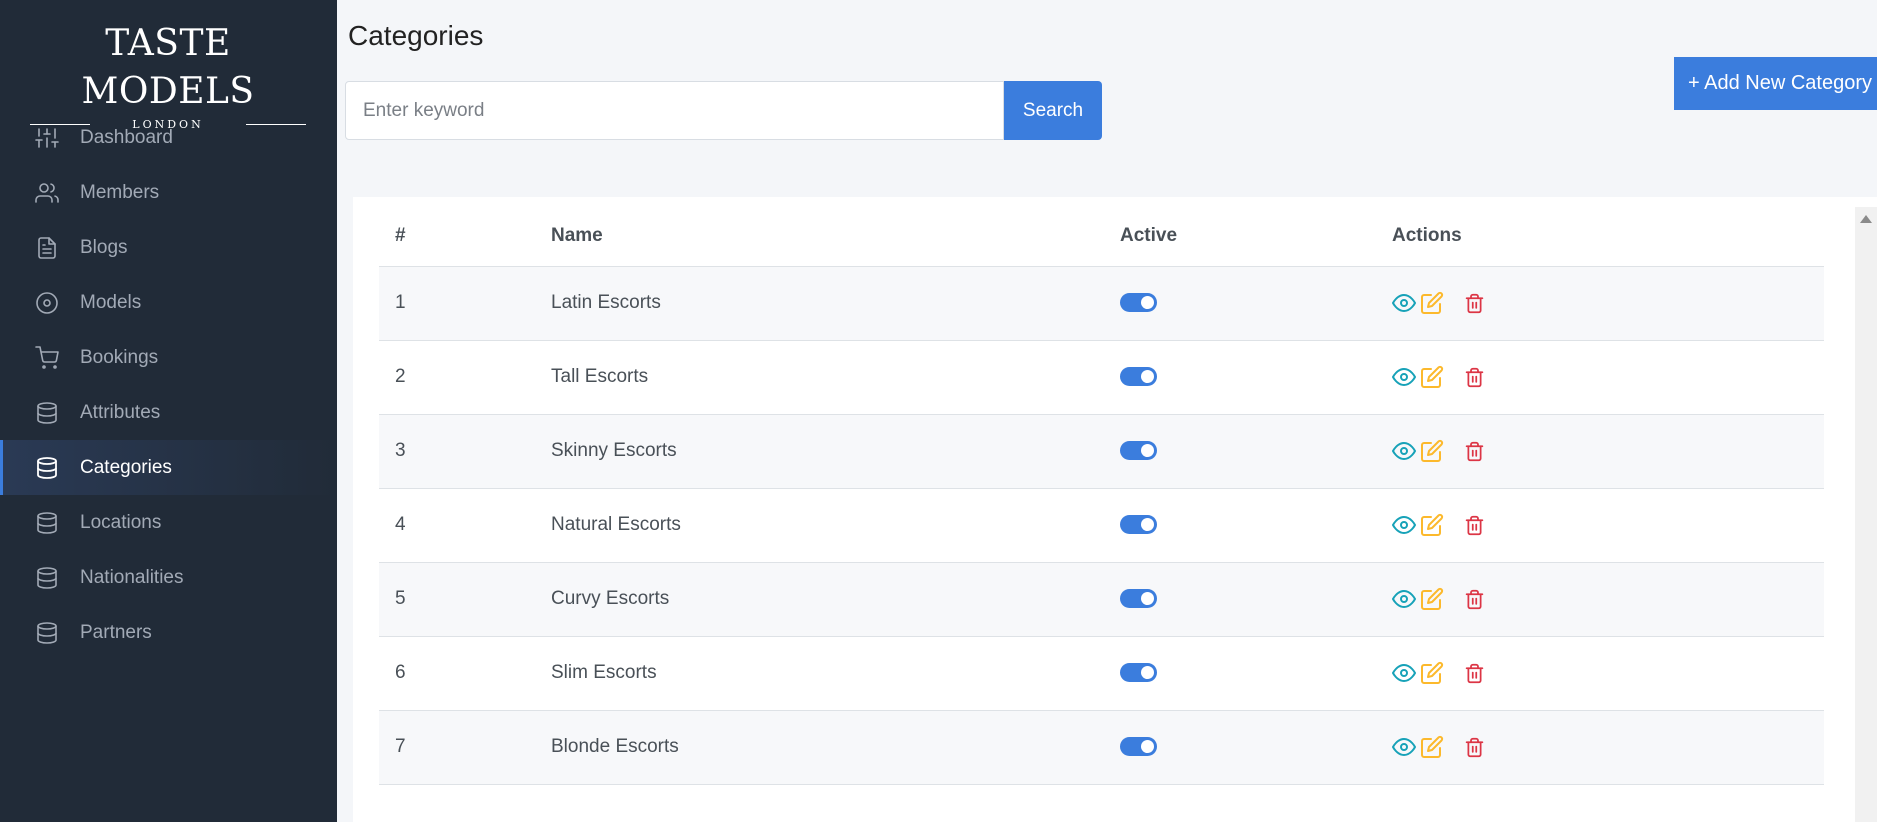  I want to click on table-row: 3 Skinny Escorts, so click(1101, 451).